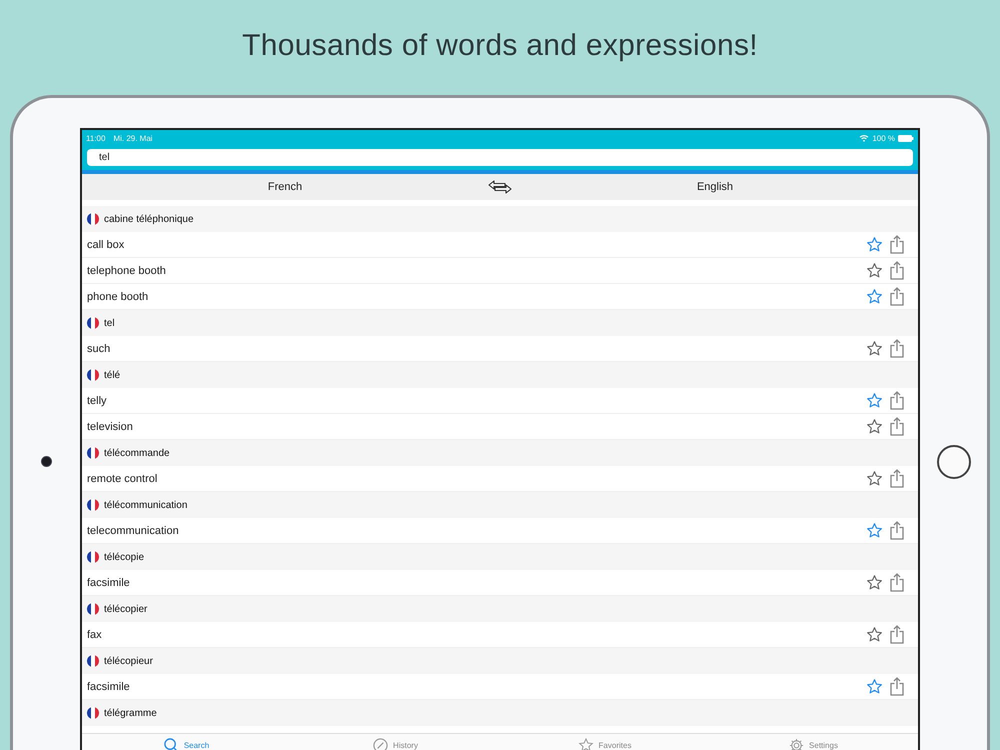  Describe the element at coordinates (171, 744) in the screenshot. I see `search-icon` at that location.